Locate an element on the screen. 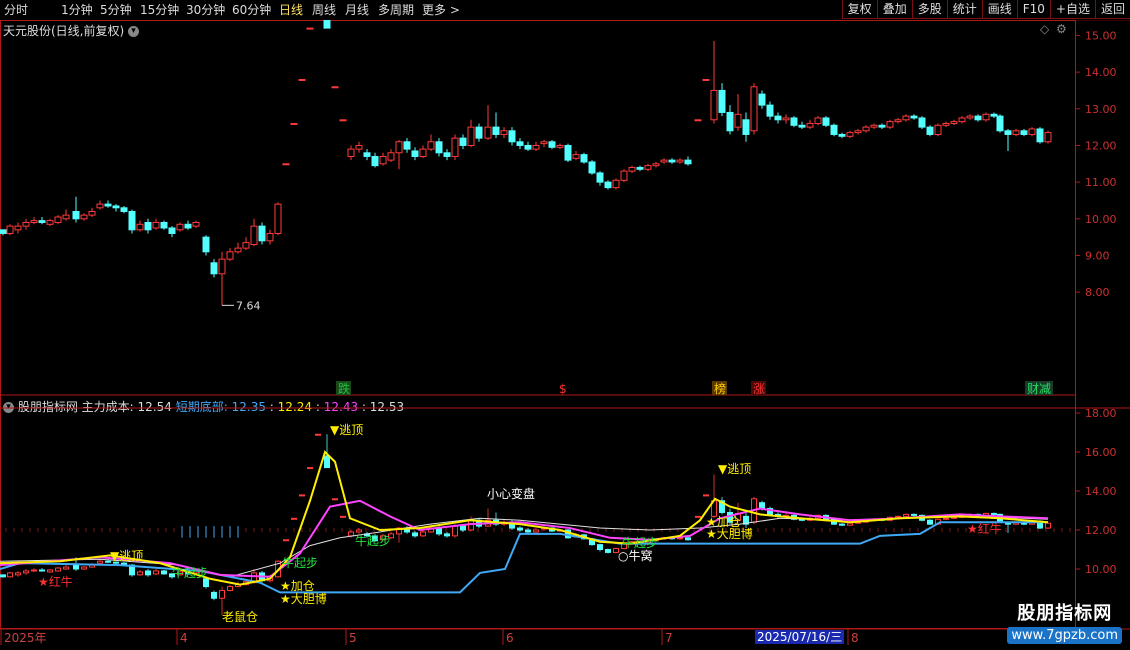 Image resolution: width=1130 pixels, height=650 pixels. multi-stock-button: 多股 is located at coordinates (929, 9).